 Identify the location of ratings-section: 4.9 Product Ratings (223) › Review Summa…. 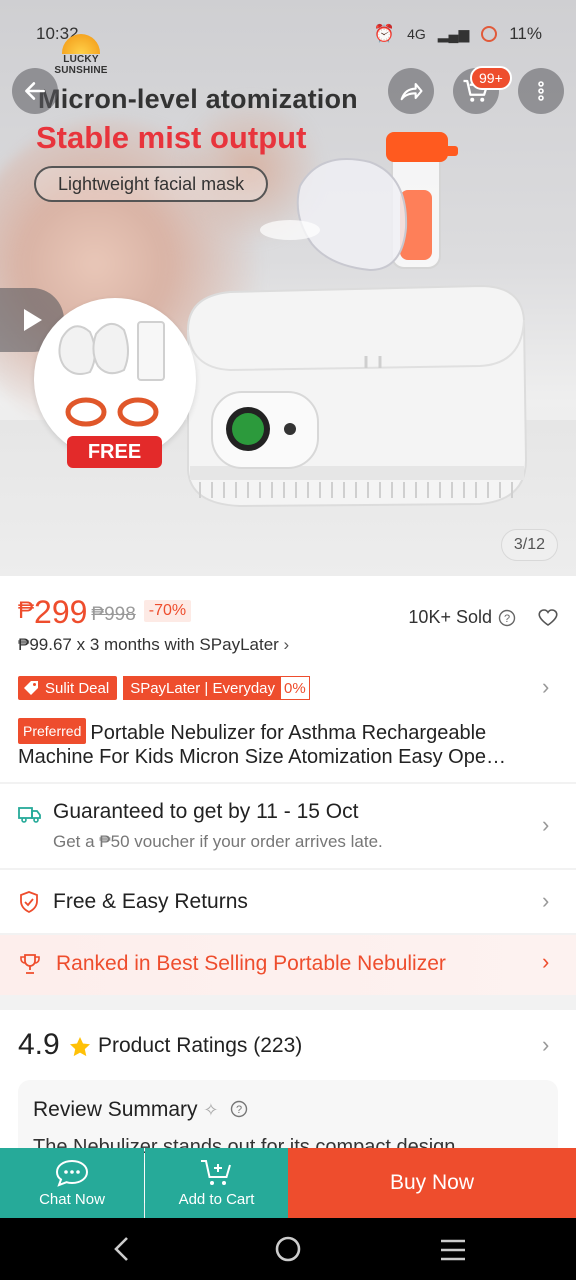
(288, 1090).